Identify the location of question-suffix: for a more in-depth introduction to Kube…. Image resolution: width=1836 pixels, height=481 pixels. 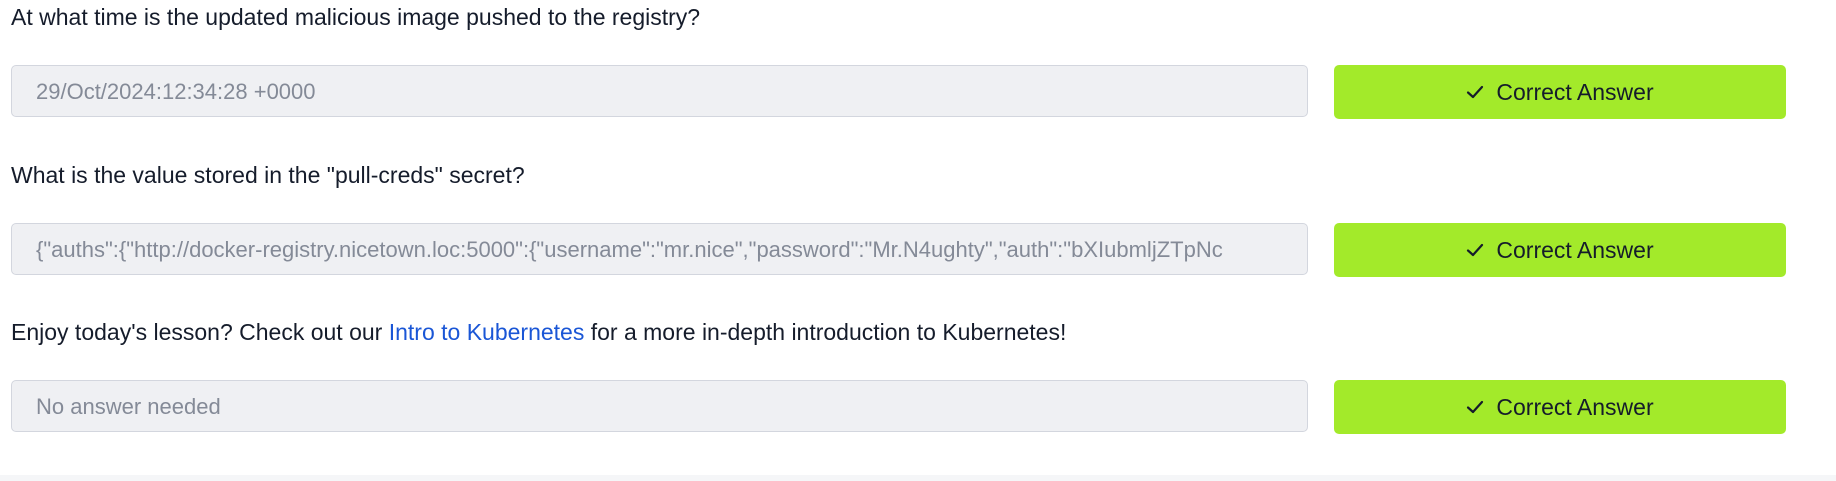
(825, 332).